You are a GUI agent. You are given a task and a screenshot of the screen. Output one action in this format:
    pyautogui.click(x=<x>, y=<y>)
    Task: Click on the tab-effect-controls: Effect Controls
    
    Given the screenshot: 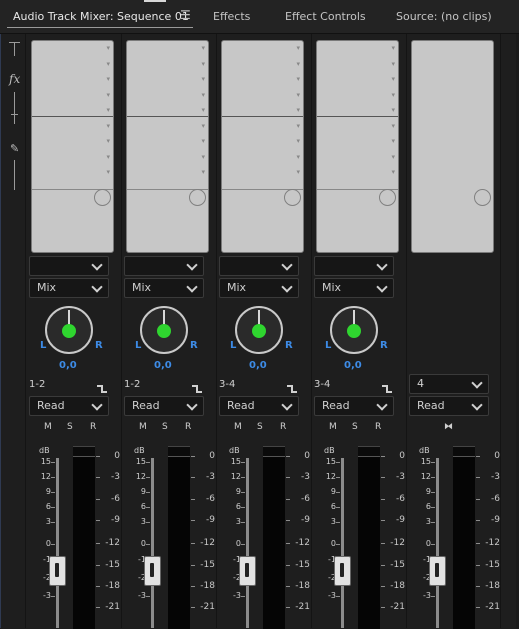 What is the action you would take?
    pyautogui.click(x=325, y=16)
    